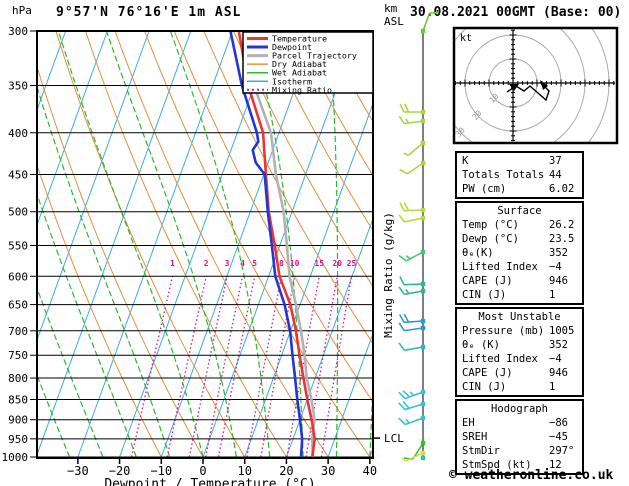  What do you see at coordinates (519, 451) in the screenshot?
I see `table-row: StmDir 297°` at bounding box center [519, 451].